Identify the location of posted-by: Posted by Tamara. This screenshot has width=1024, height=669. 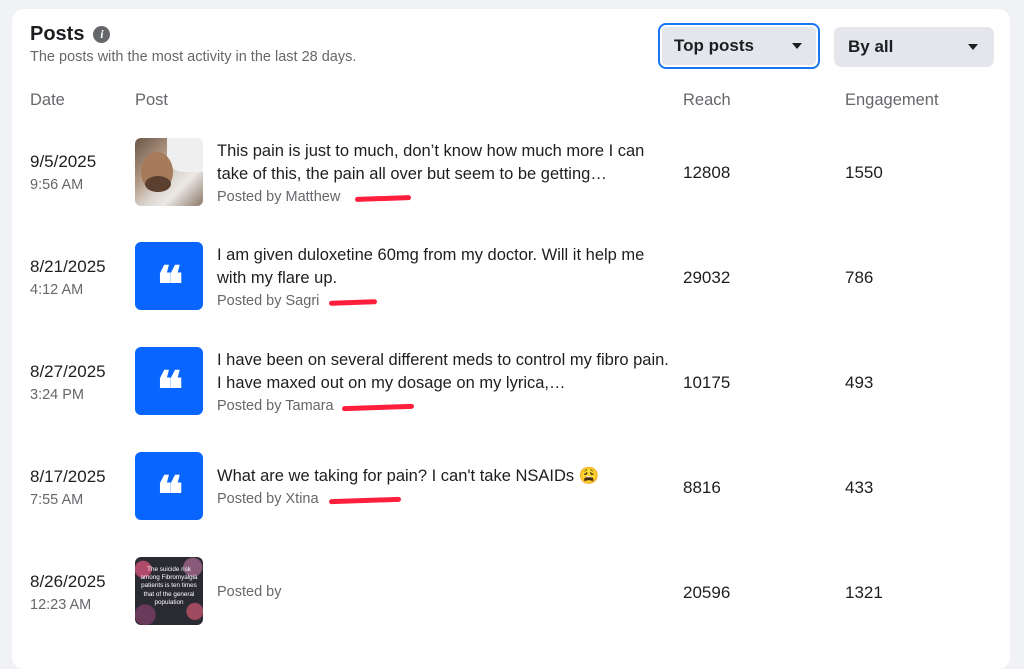
(444, 406).